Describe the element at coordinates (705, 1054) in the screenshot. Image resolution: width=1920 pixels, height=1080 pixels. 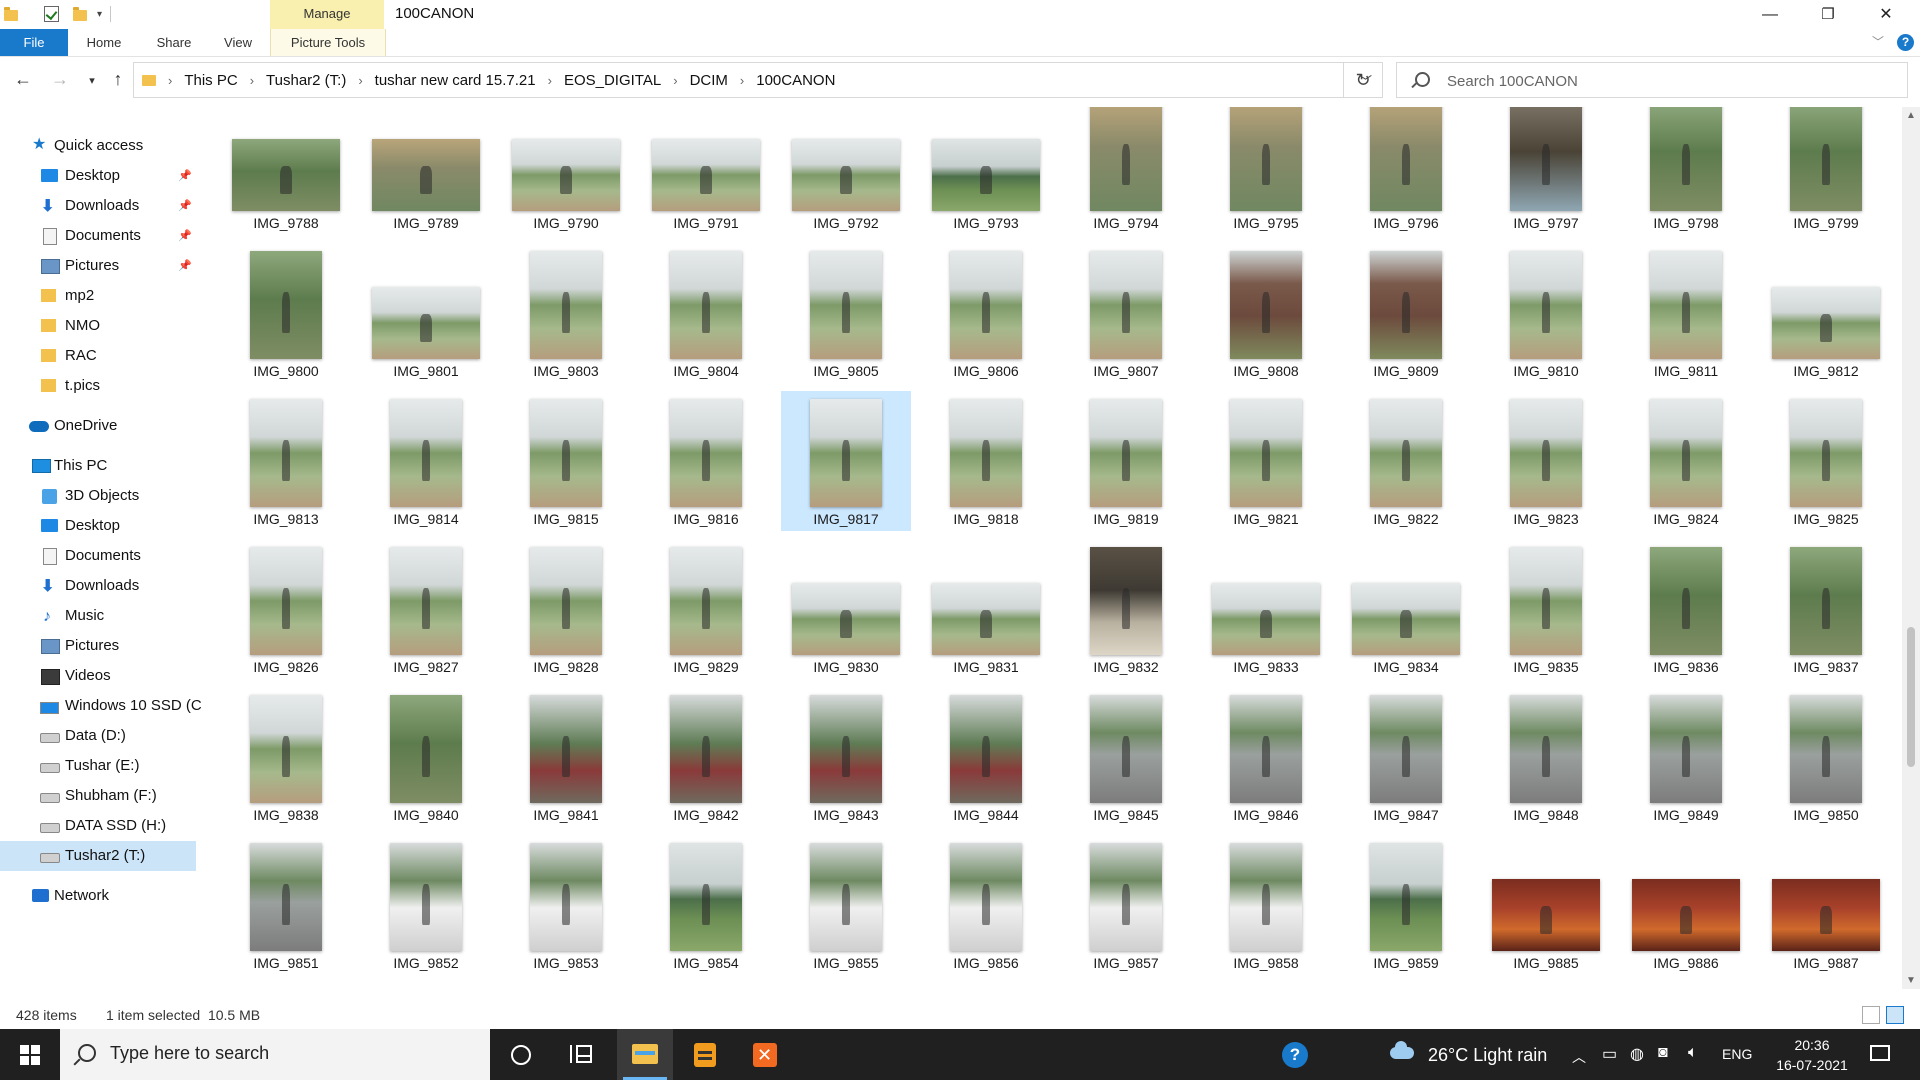
I see `sublime-text-taskbar-button` at that location.